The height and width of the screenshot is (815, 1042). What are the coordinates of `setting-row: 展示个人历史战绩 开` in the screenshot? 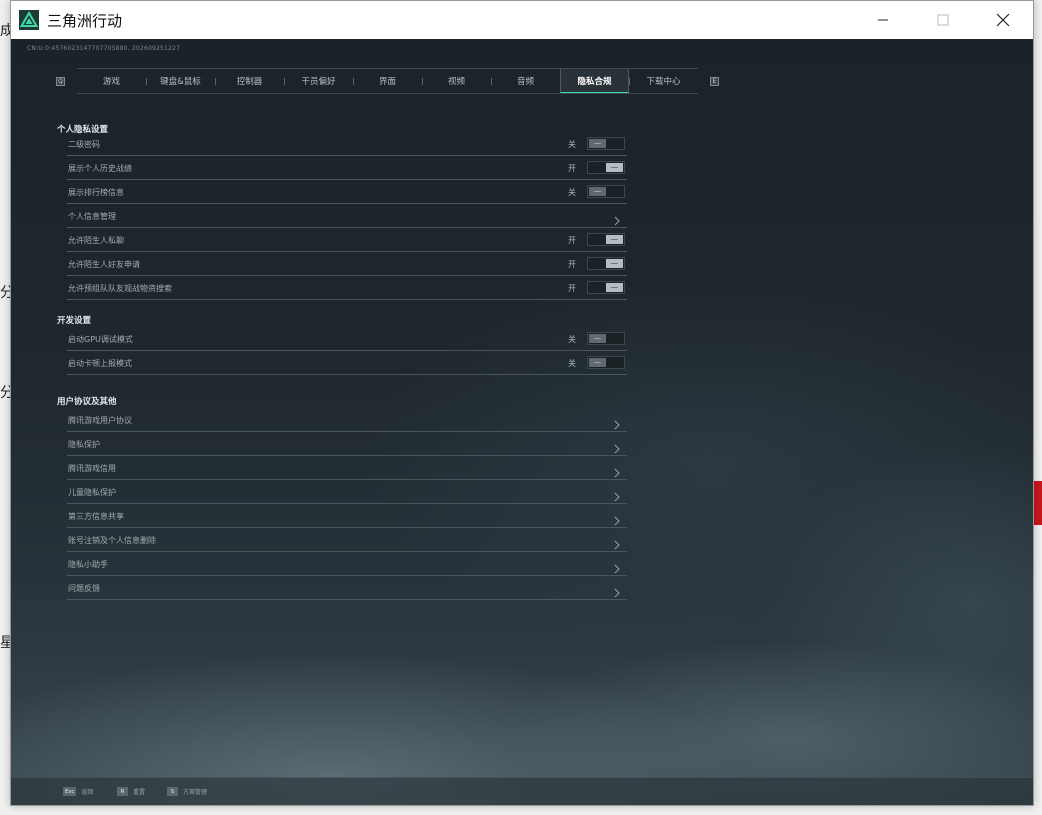 It's located at (347, 168).